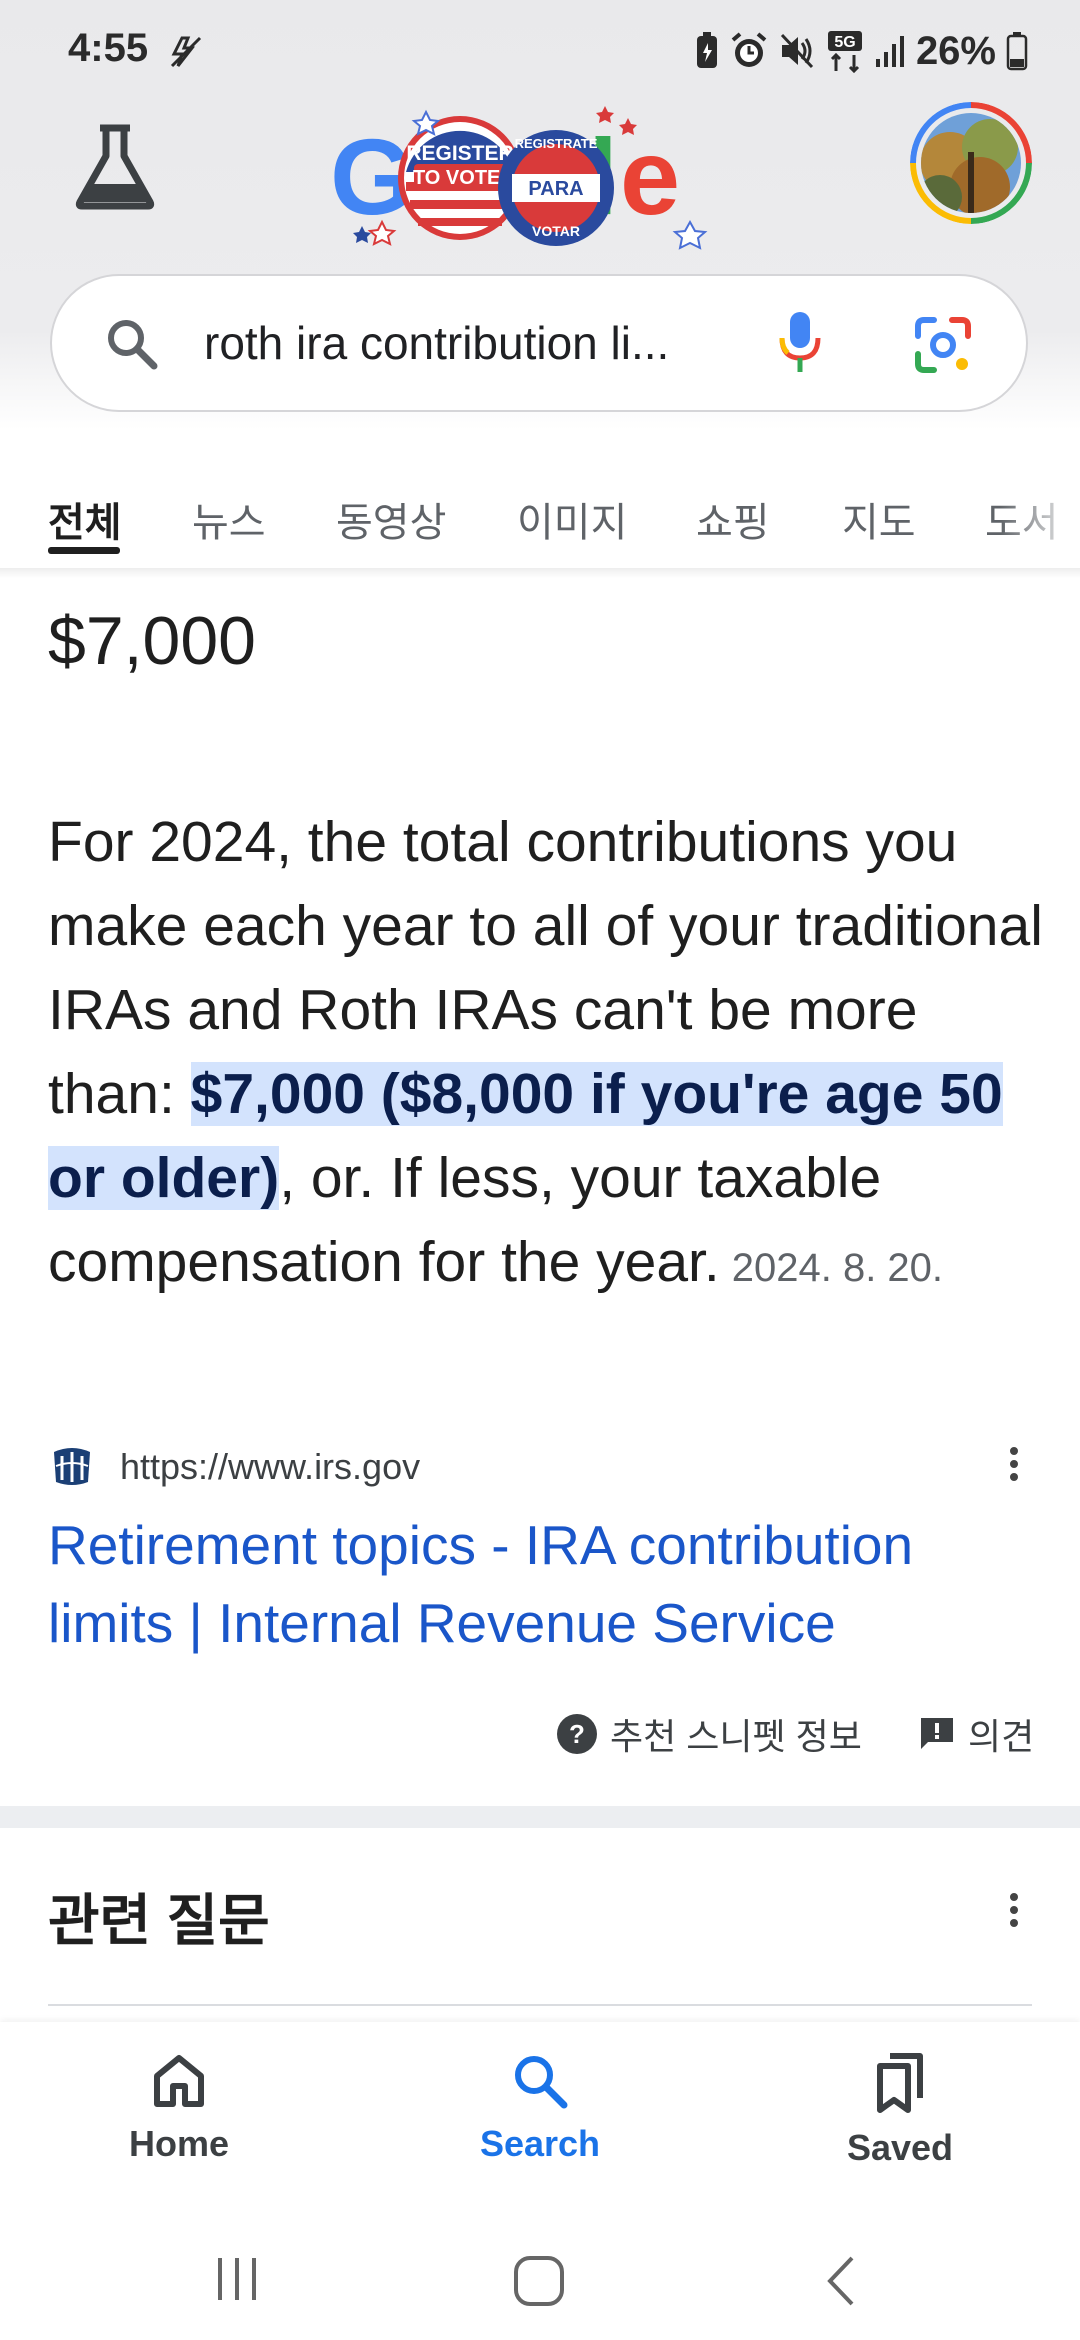 This screenshot has height=2340, width=1080. Describe the element at coordinates (459, 153) in the screenshot. I see `register-badge-line1: REGISTER` at that location.